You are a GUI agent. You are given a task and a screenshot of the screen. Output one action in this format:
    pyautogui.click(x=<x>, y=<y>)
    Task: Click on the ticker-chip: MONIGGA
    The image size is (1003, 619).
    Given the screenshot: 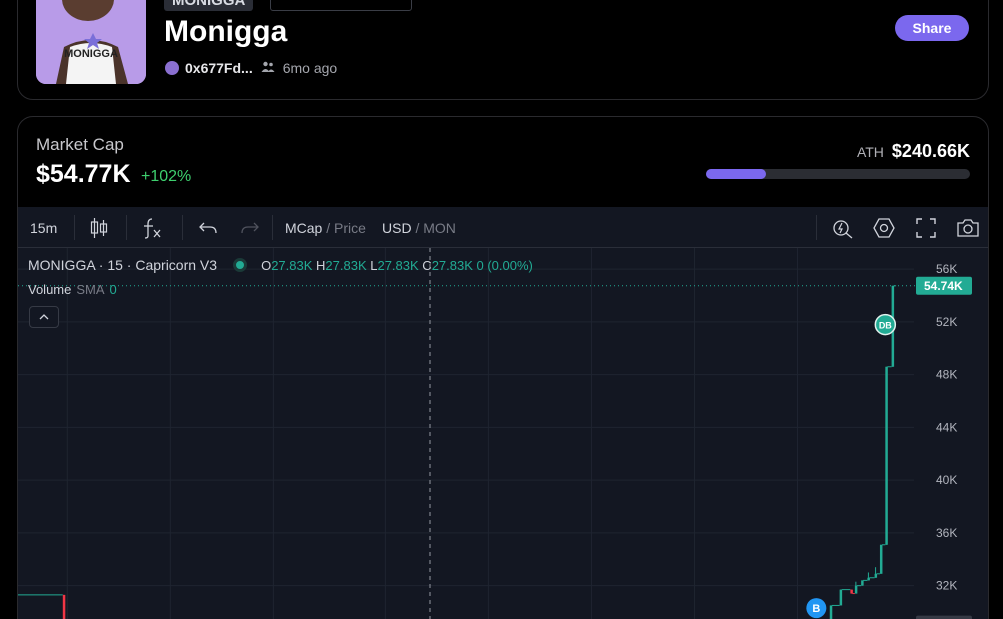 What is the action you would take?
    pyautogui.click(x=209, y=5)
    